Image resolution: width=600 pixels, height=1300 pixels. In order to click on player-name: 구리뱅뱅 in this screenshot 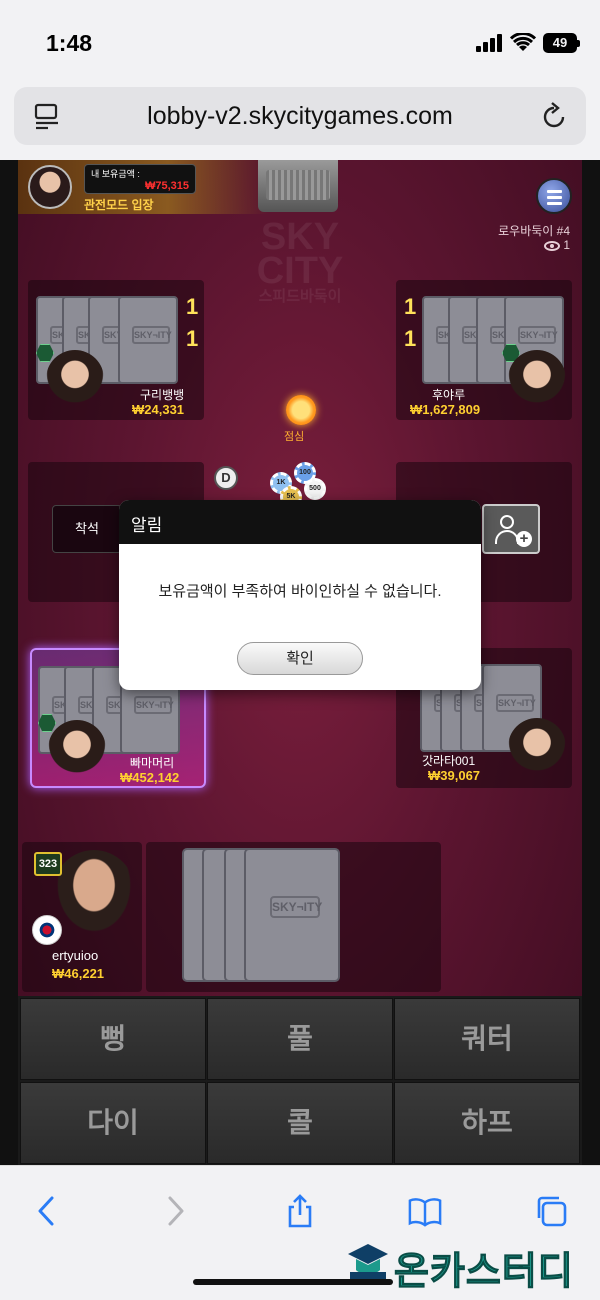, I will do `click(162, 395)`.